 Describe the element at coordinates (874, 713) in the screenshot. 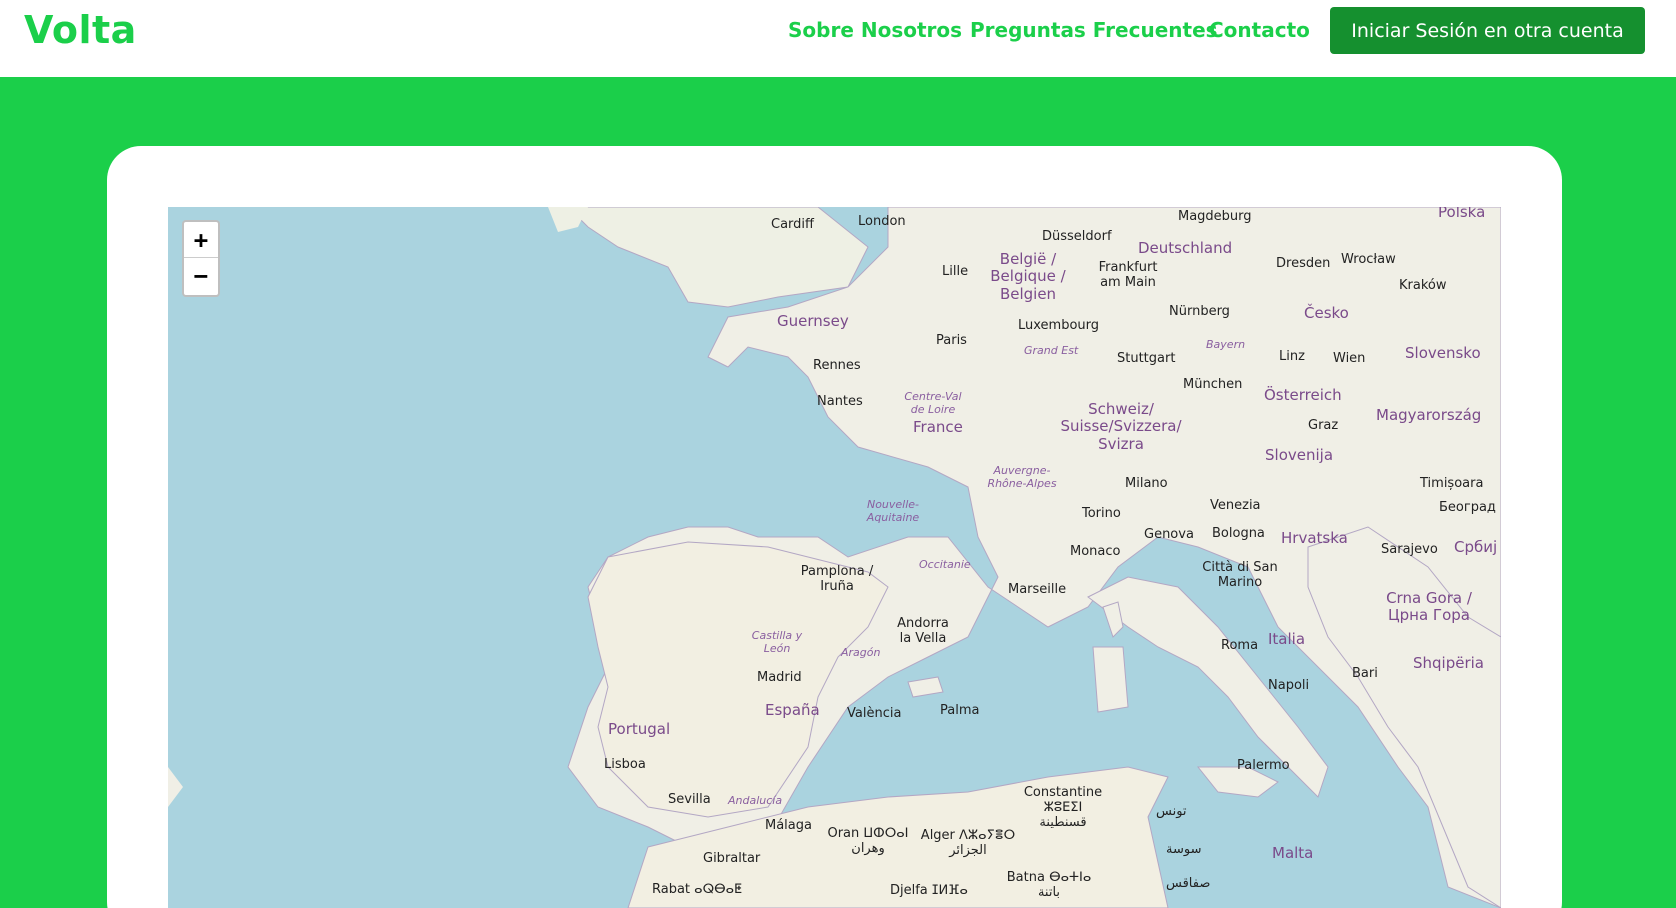

I see `map-label-valencia: València` at that location.